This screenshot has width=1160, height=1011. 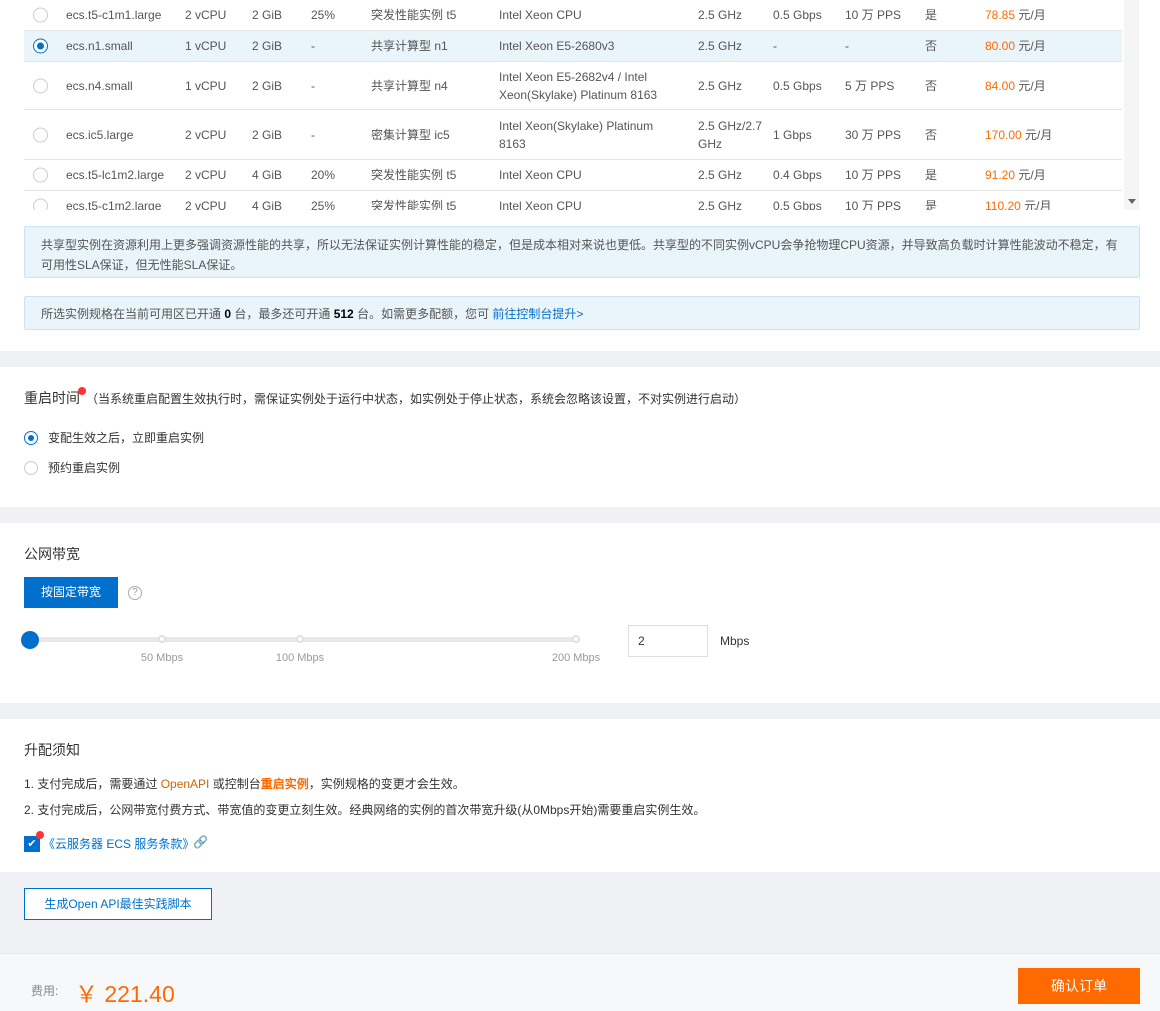 I want to click on restart-option-scheduled: 预约重启实例, so click(x=72, y=467).